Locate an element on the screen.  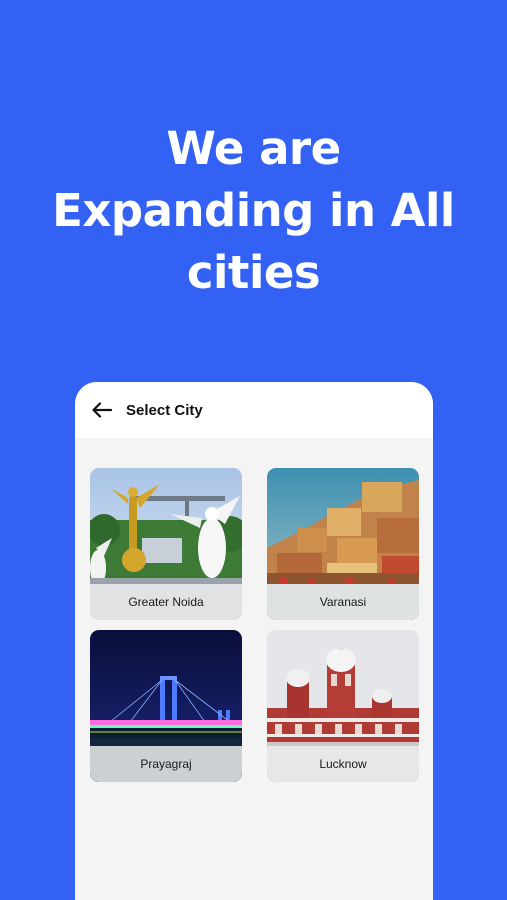
headline-line-1: We are is located at coordinates (253, 148).